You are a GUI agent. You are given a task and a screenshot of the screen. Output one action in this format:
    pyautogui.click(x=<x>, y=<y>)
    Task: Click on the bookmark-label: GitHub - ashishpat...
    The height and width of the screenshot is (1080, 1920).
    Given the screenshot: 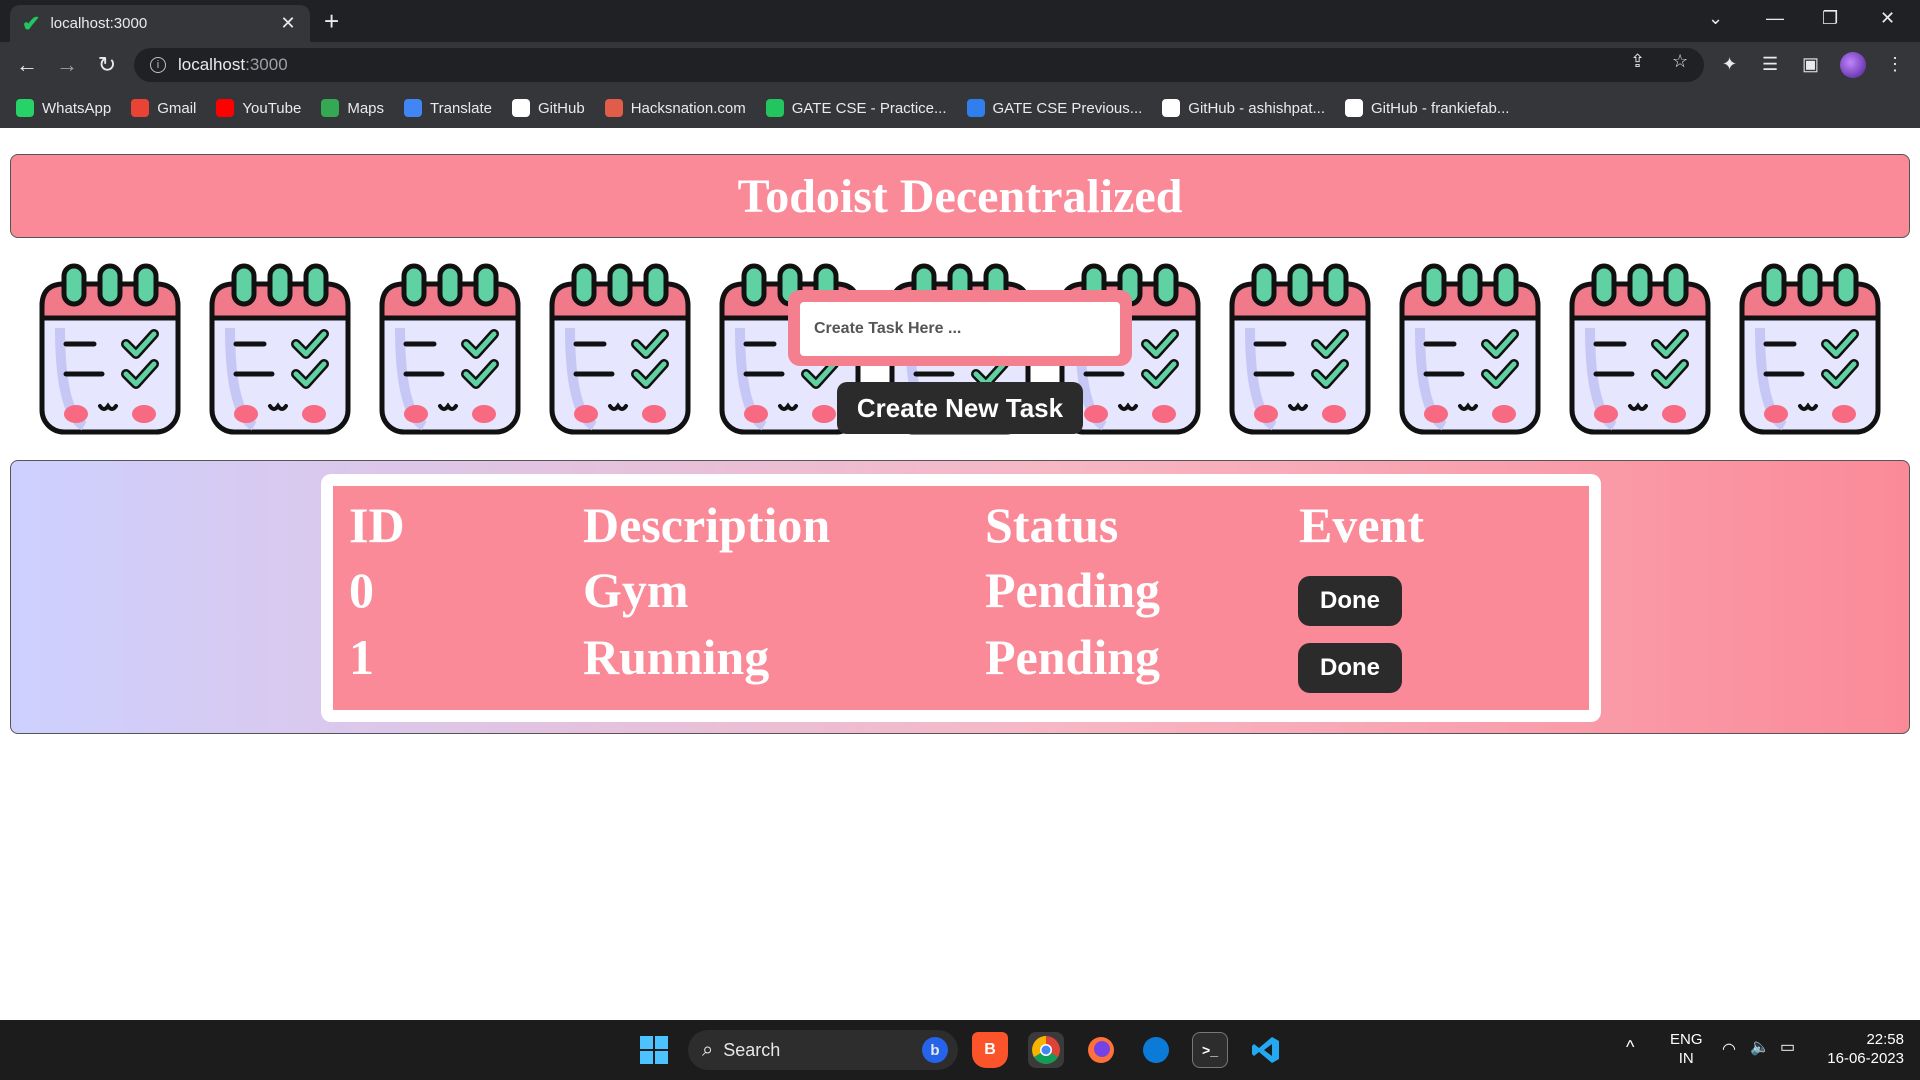 What is the action you would take?
    pyautogui.click(x=1257, y=108)
    